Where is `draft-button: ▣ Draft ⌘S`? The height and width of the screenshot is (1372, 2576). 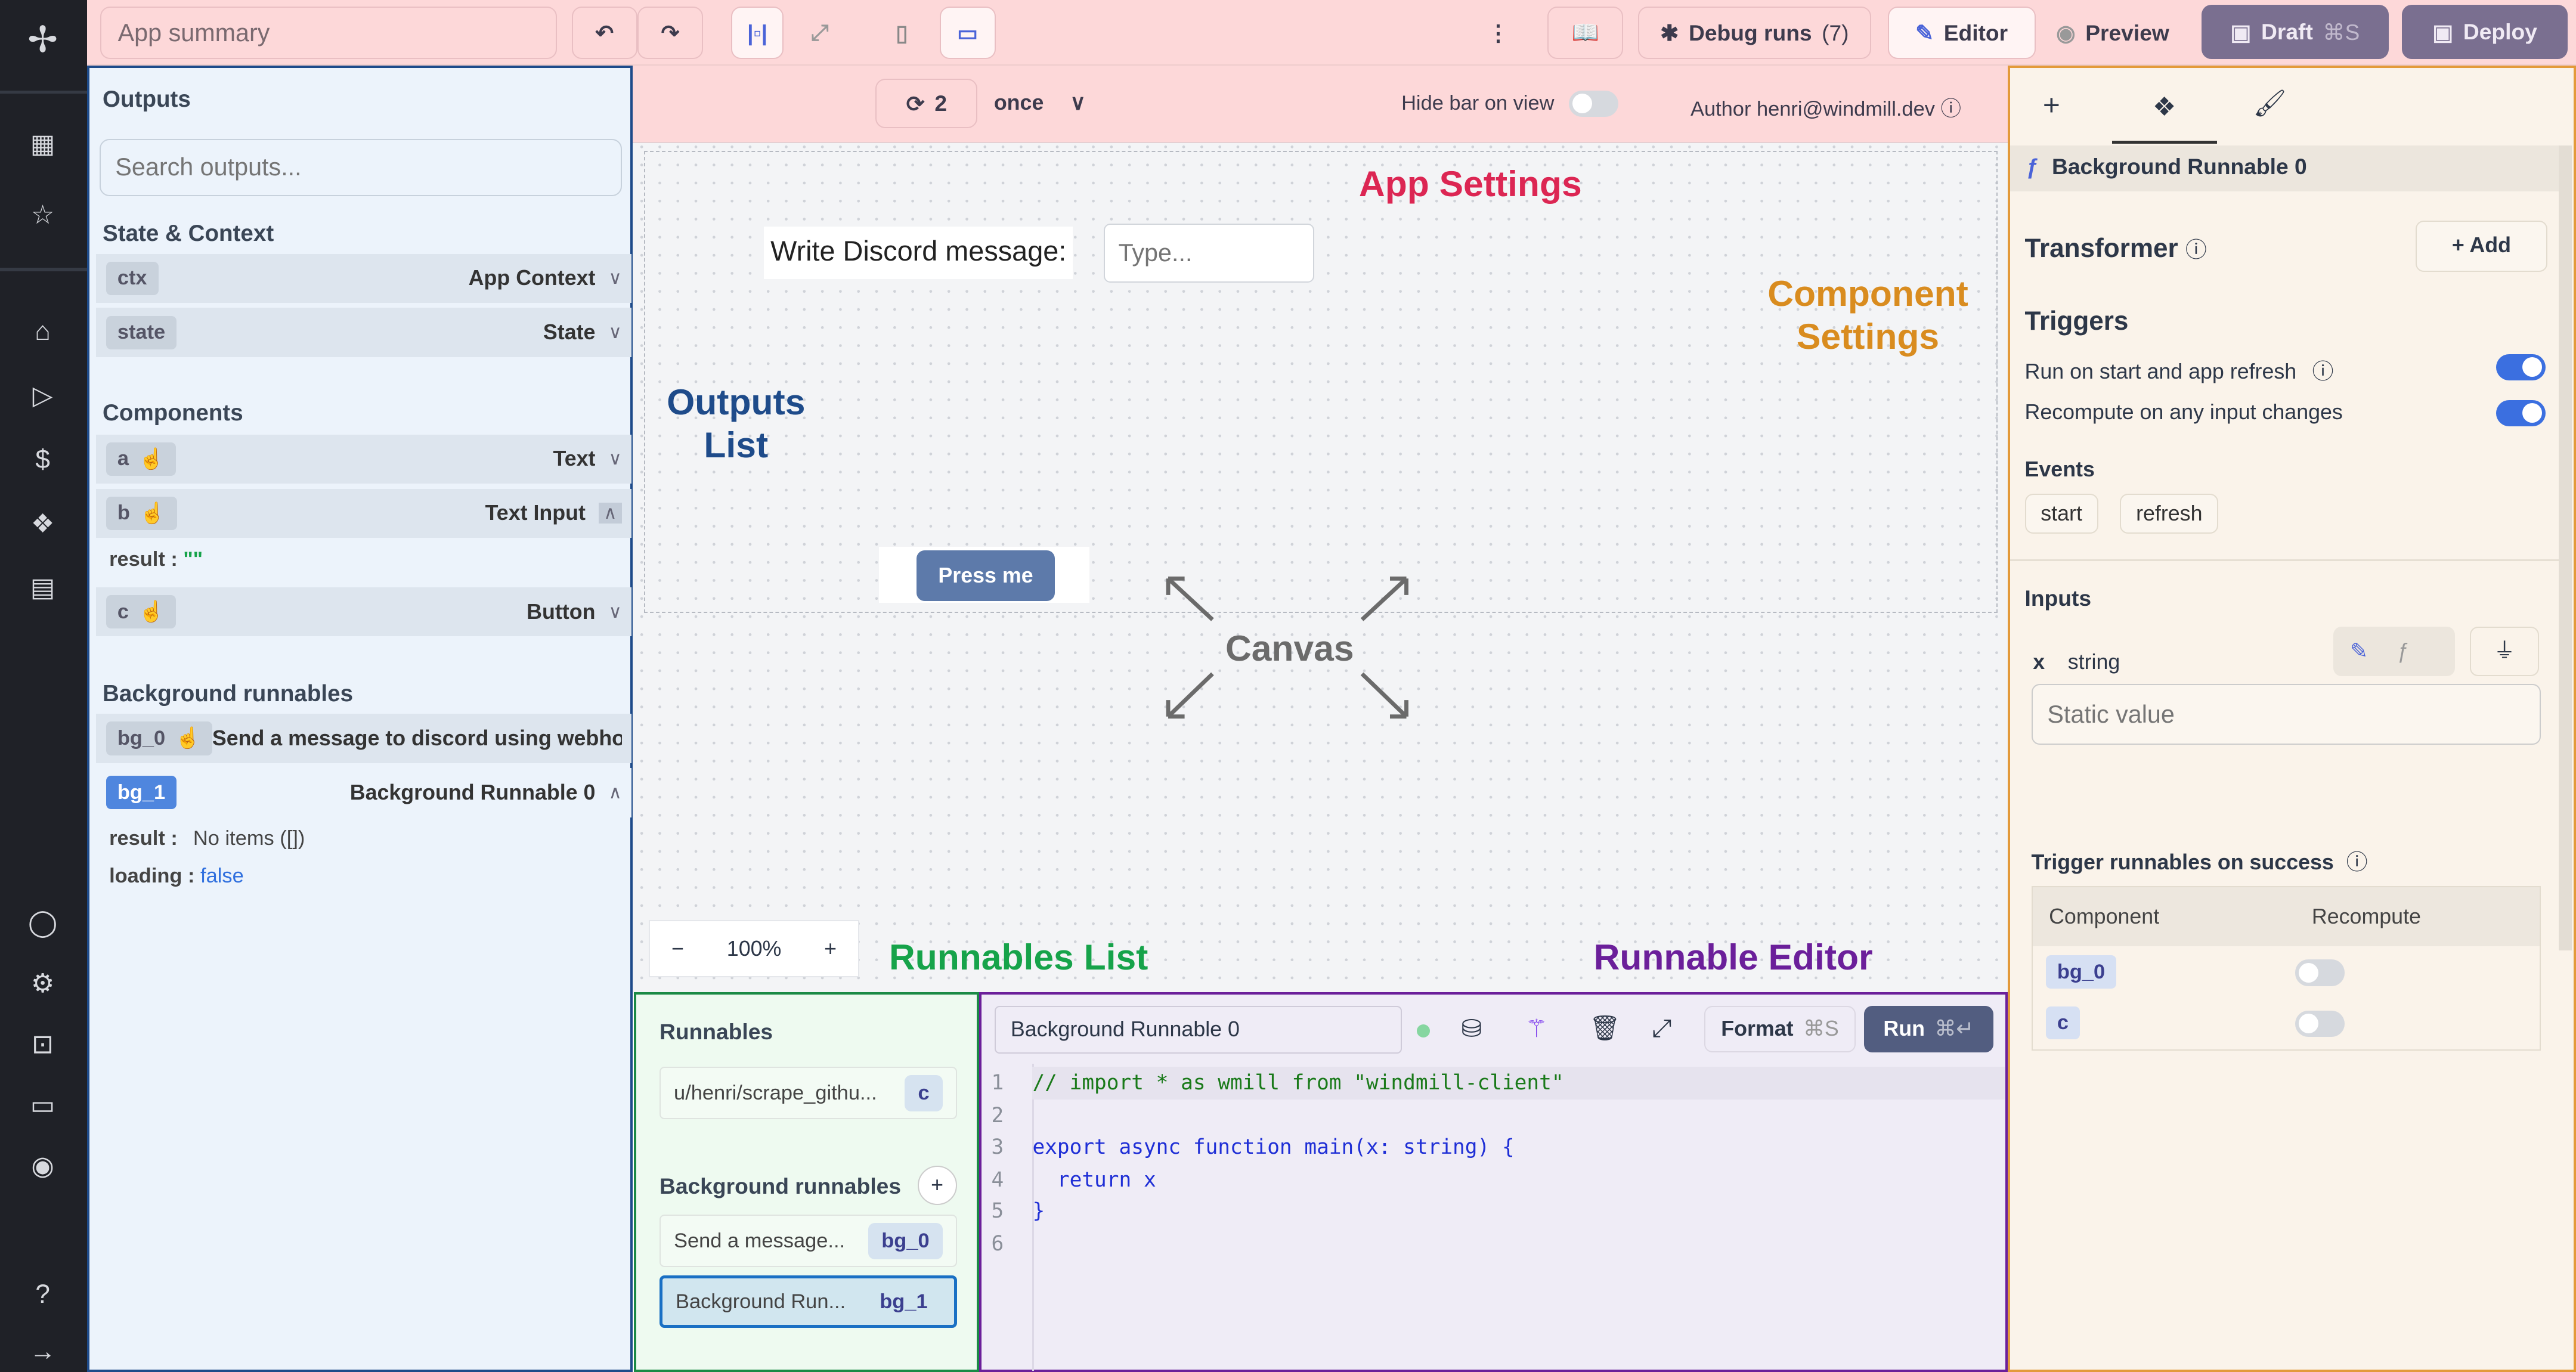
draft-button: ▣ Draft ⌘S is located at coordinates (2295, 32).